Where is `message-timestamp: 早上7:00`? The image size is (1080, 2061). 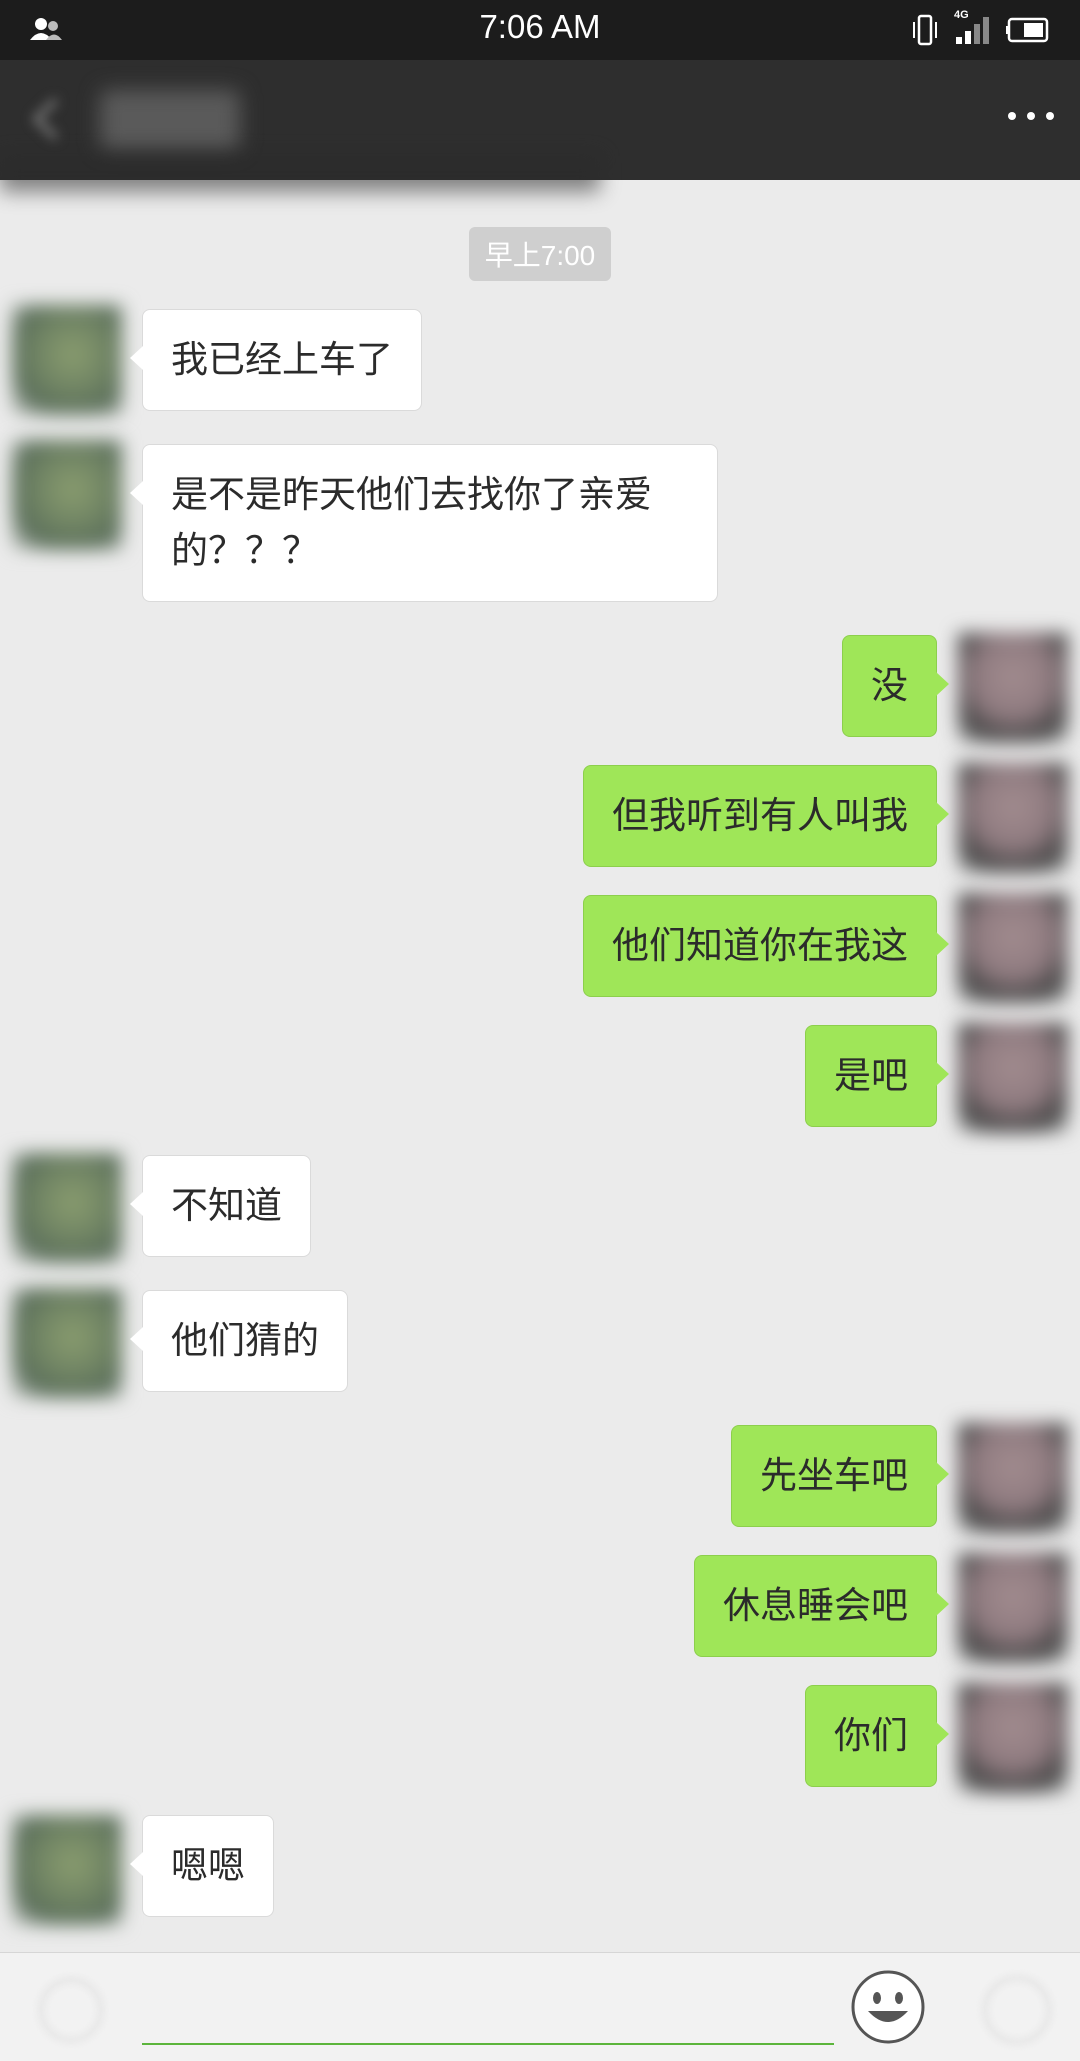 message-timestamp: 早上7:00 is located at coordinates (540, 254).